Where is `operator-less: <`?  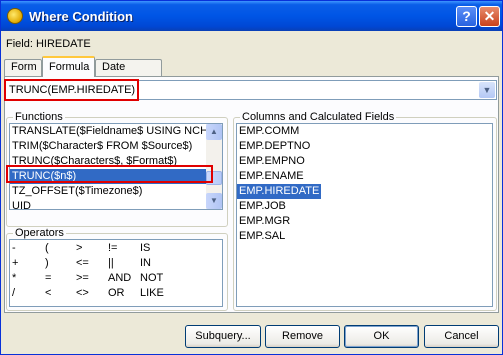
operator-less: < is located at coordinates (48, 293).